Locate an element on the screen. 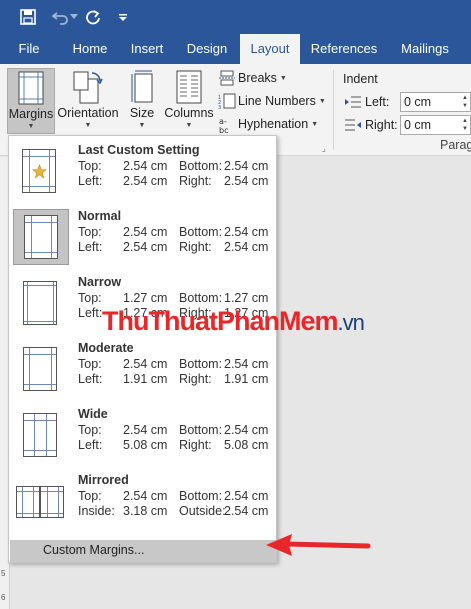 The width and height of the screenshot is (471, 609). size-label: Size is located at coordinates (142, 113).